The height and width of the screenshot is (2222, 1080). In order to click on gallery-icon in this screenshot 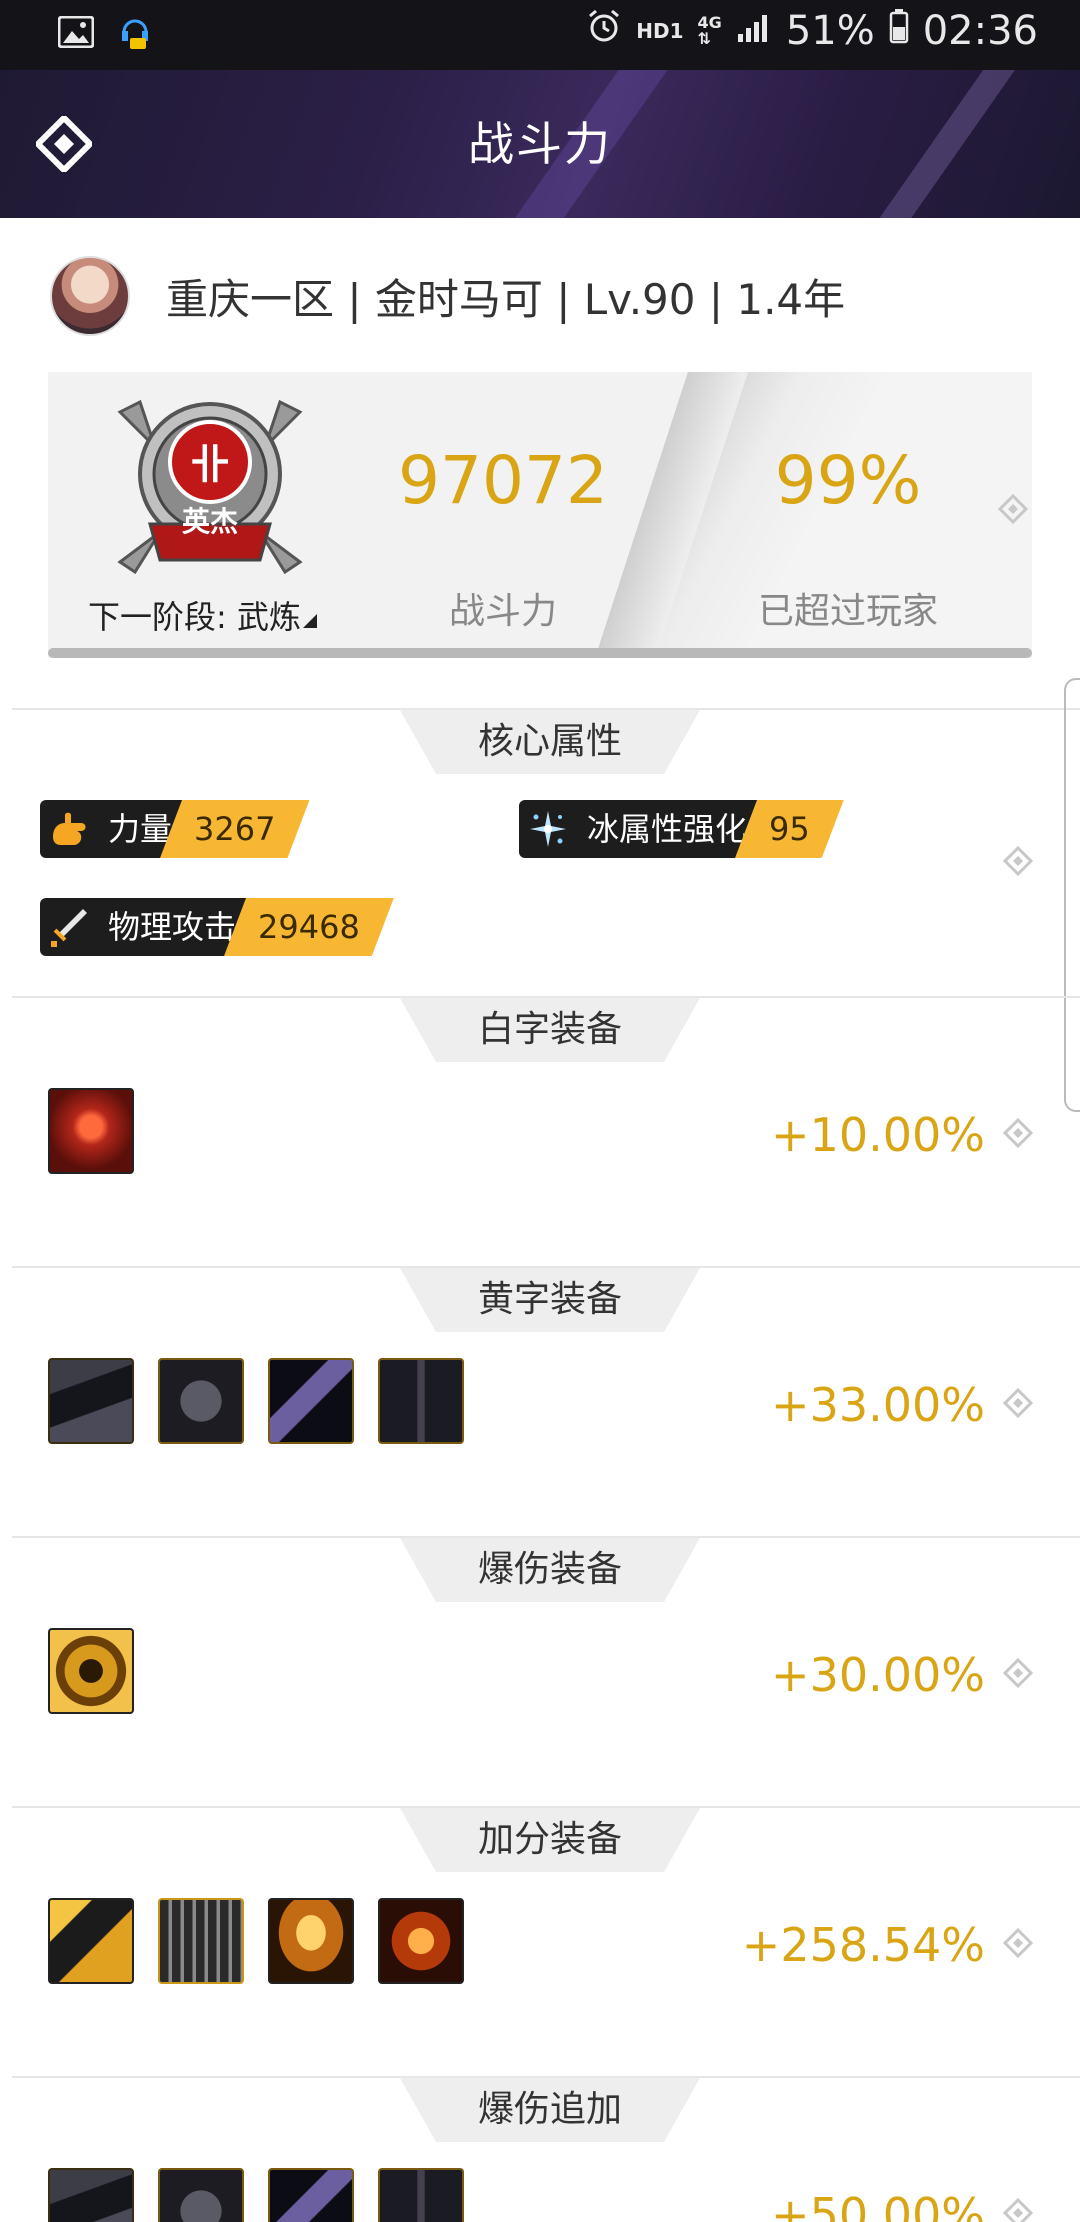, I will do `click(76, 33)`.